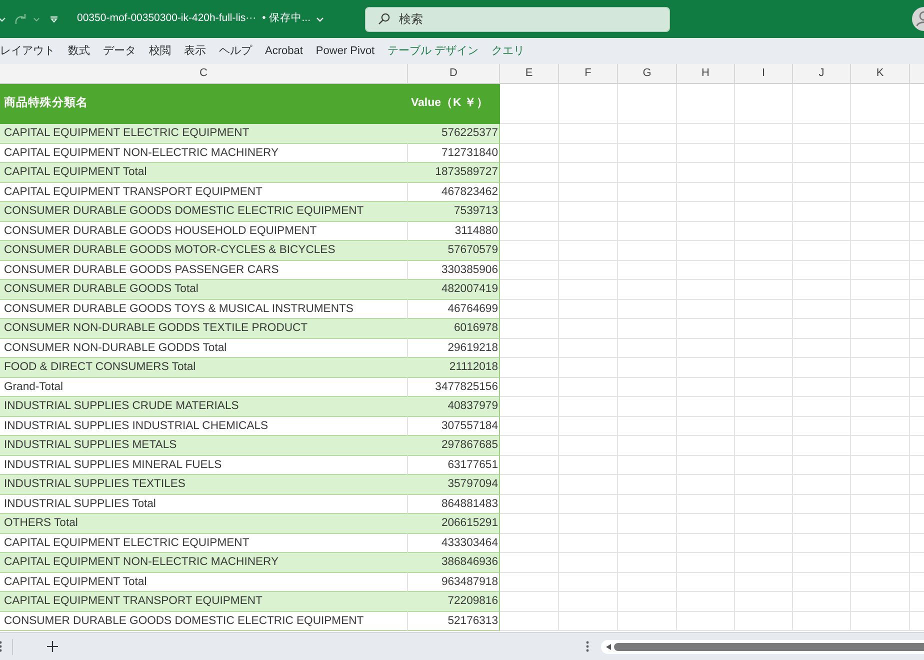  What do you see at coordinates (454, 387) in the screenshot?
I see `table-cell: 3477825156` at bounding box center [454, 387].